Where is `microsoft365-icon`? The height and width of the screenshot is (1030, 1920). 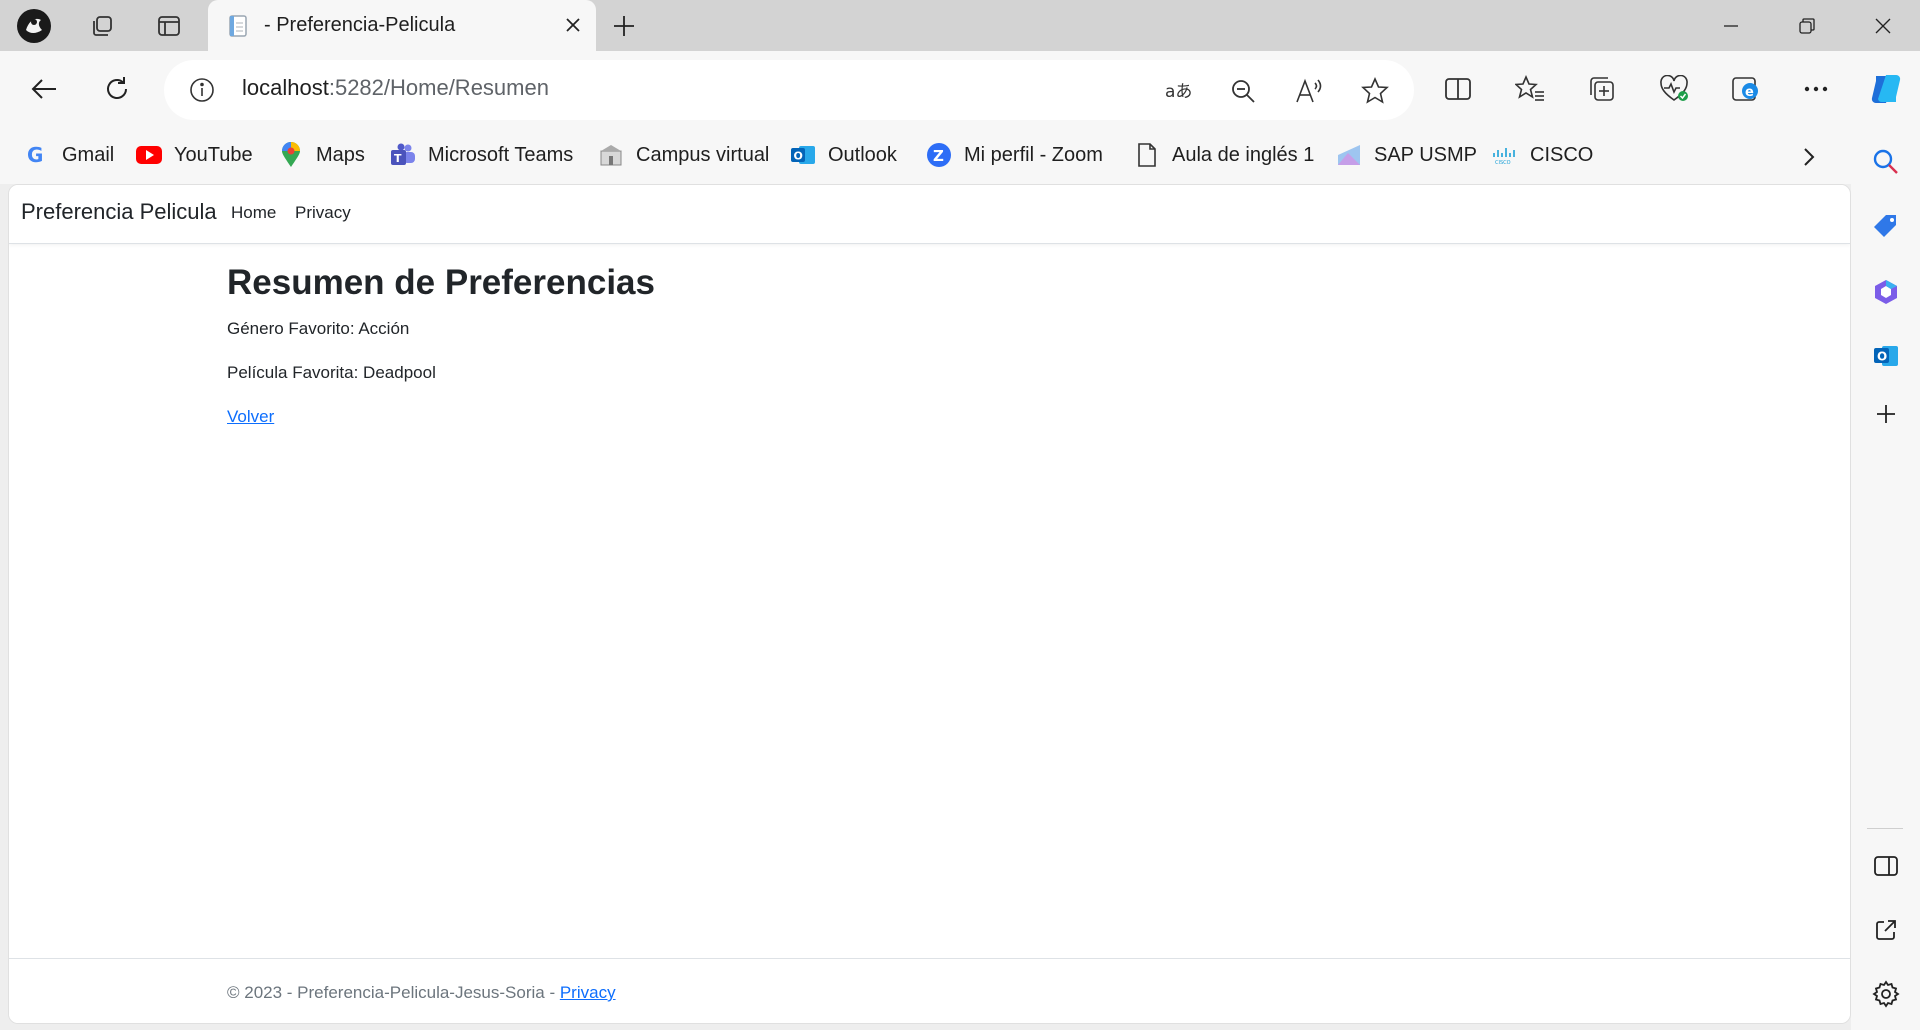 microsoft365-icon is located at coordinates (1886, 292).